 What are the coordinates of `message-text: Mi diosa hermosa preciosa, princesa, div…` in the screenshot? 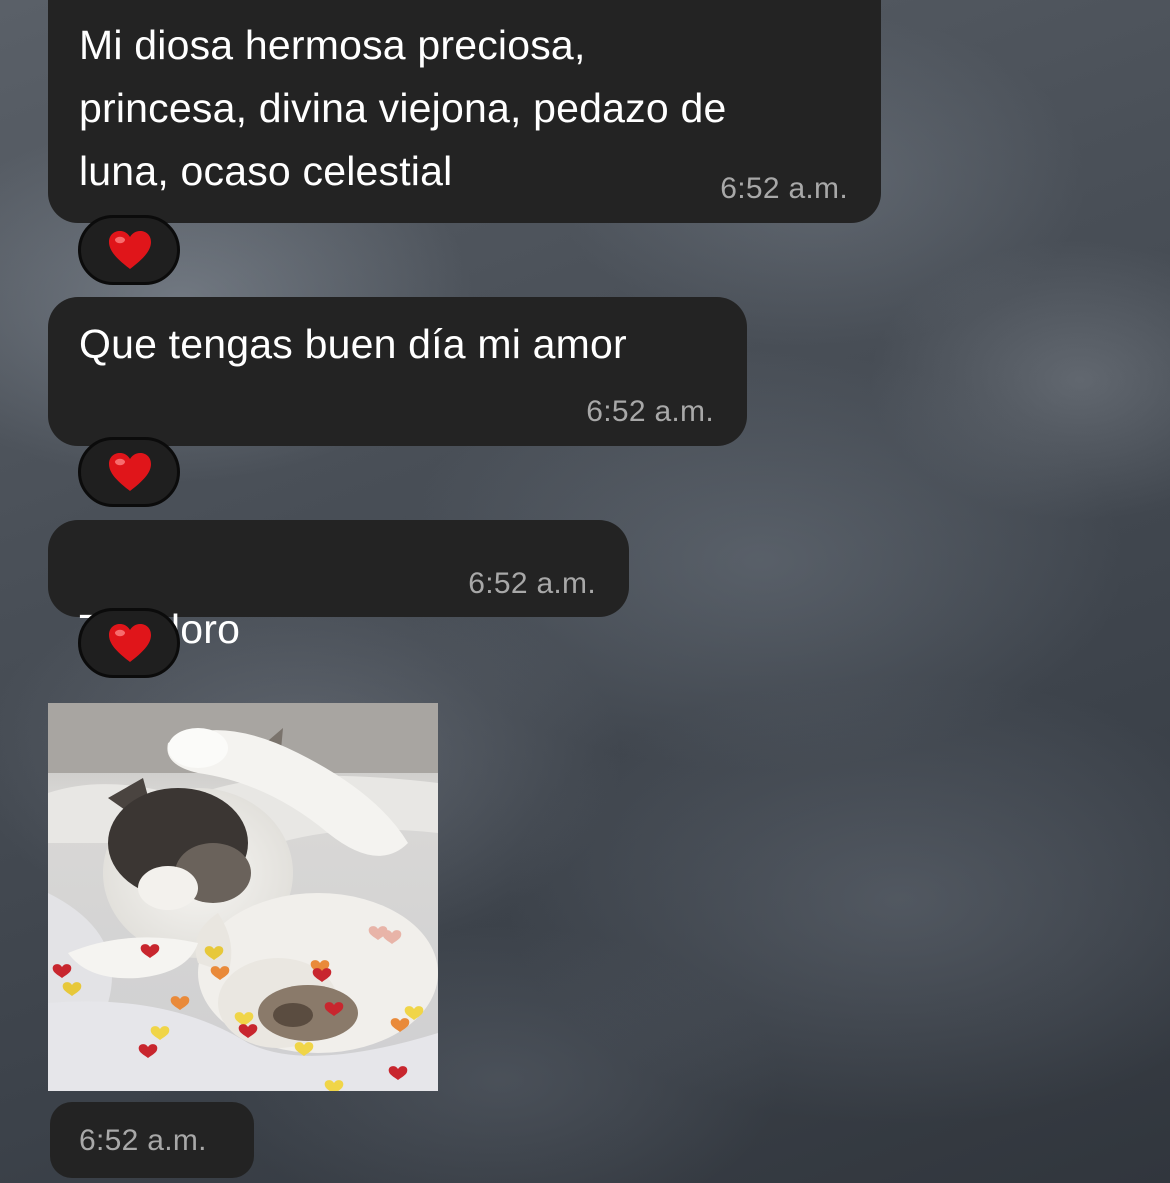 It's located at (403, 108).